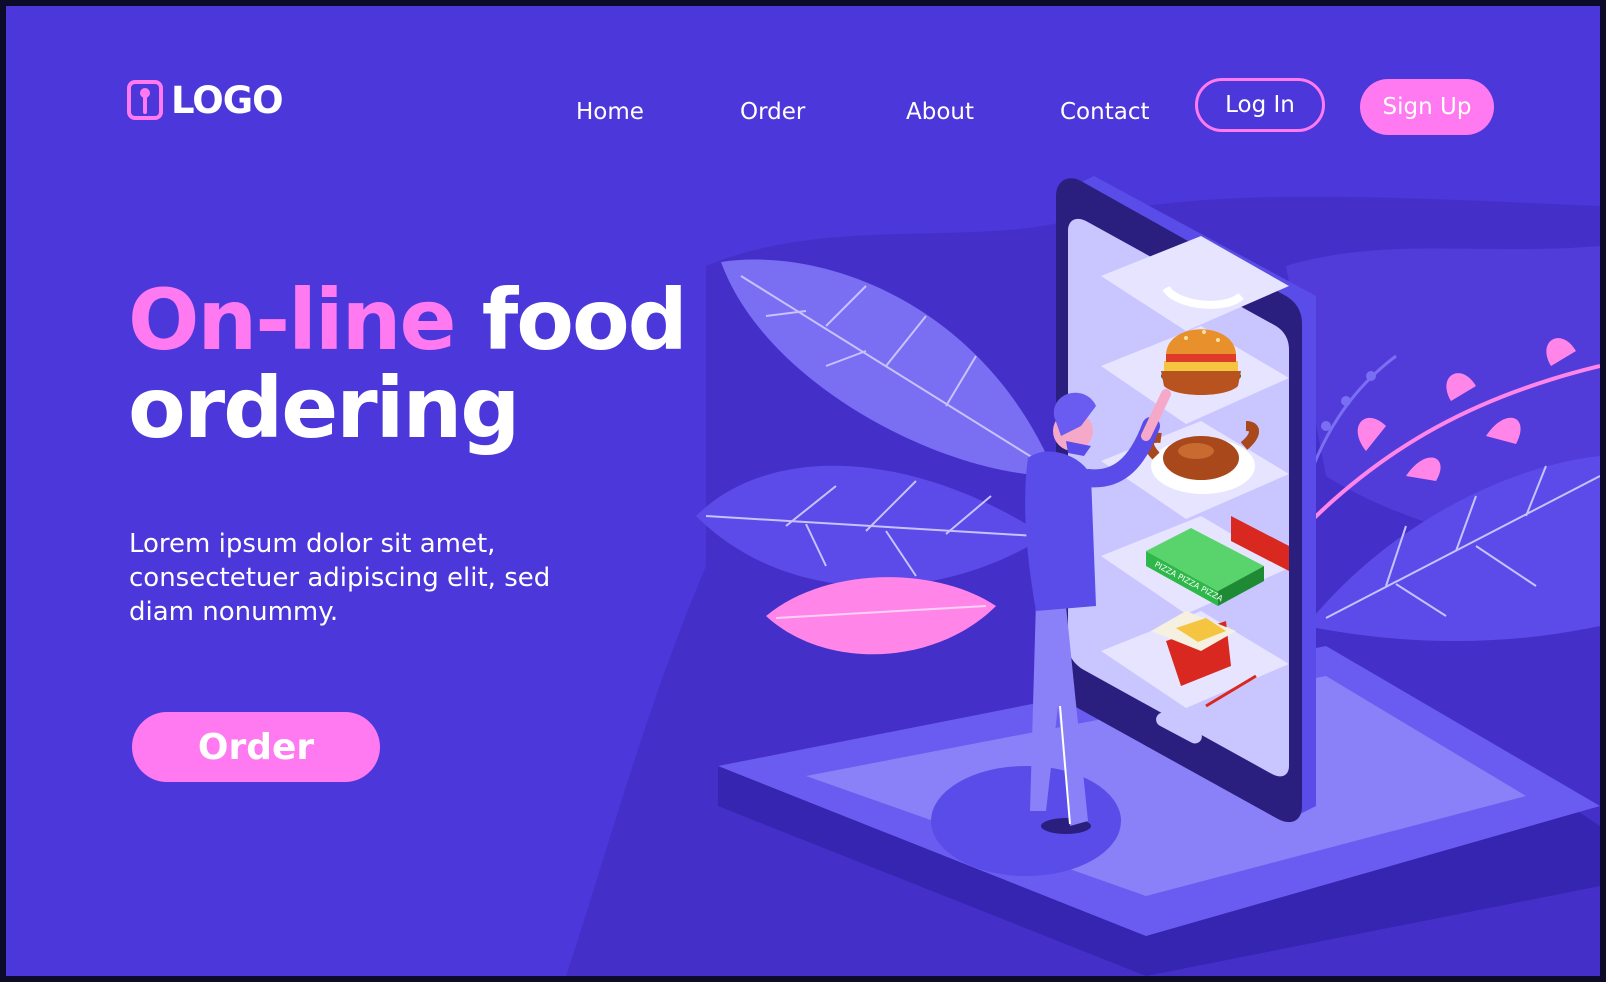 The height and width of the screenshot is (982, 1606). What do you see at coordinates (1427, 107) in the screenshot?
I see `signup-button: Sign Up` at bounding box center [1427, 107].